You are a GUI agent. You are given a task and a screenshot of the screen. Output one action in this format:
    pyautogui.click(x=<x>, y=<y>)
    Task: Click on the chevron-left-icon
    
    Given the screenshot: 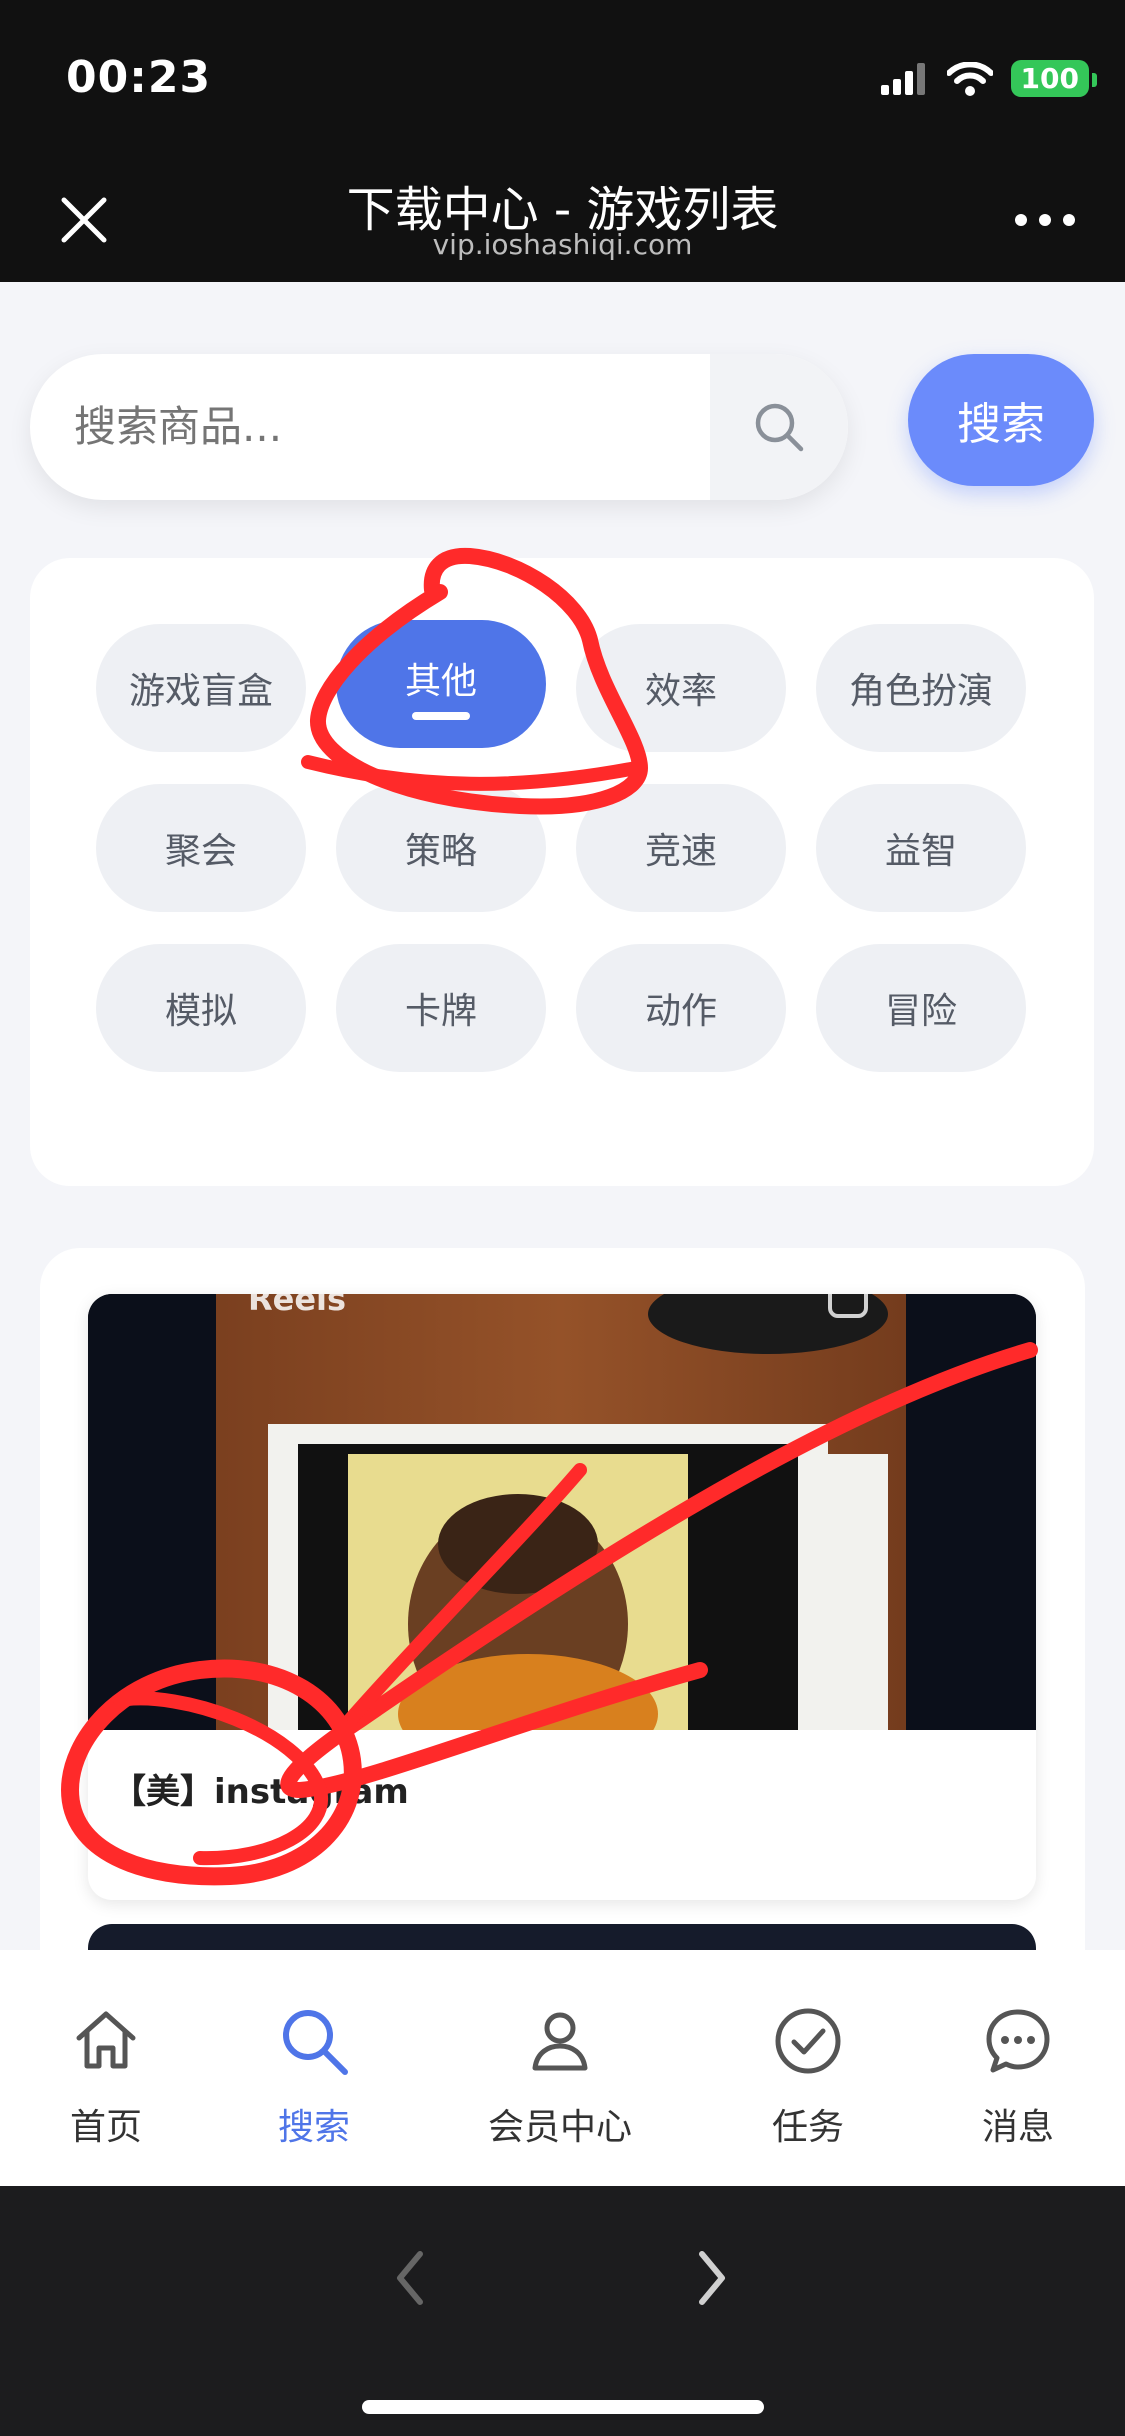 What is the action you would take?
    pyautogui.click(x=410, y=2278)
    